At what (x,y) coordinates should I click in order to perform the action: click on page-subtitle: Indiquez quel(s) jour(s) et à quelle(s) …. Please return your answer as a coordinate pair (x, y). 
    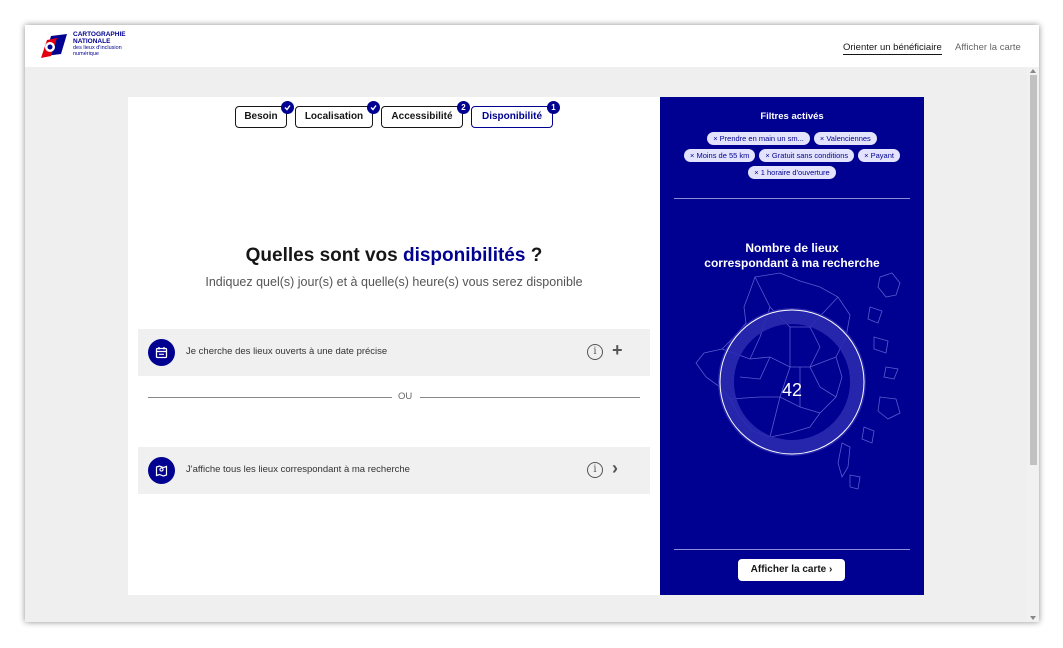
    Looking at the image, I should click on (394, 282).